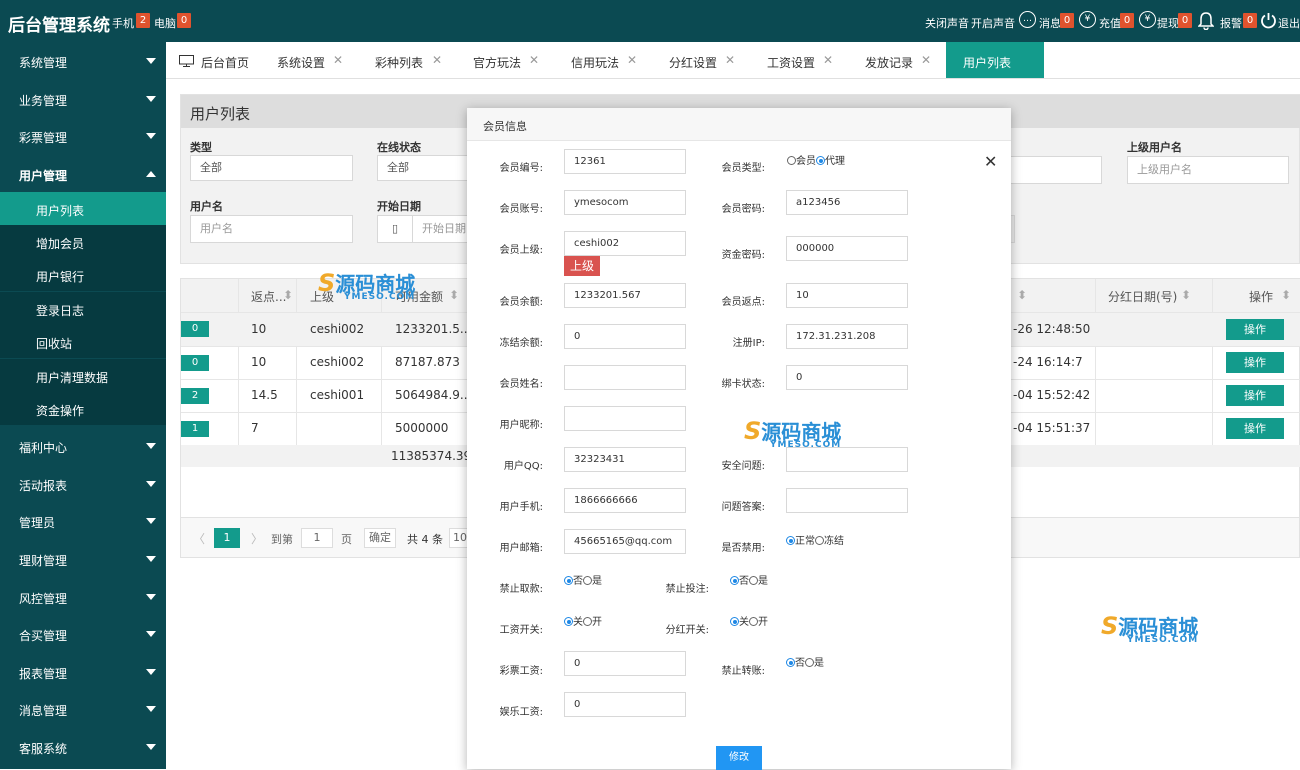  Describe the element at coordinates (625, 243) in the screenshot. I see `parent-field: ceshi002` at that location.